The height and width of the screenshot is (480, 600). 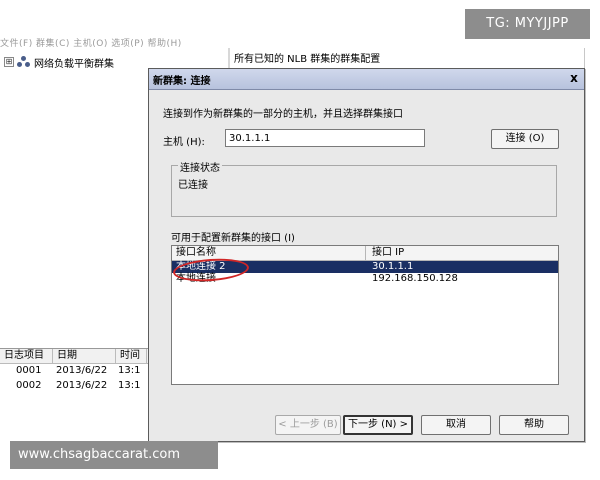 What do you see at coordinates (366, 79) in the screenshot?
I see `dialog-titlebar: 新群集: 连接 x` at bounding box center [366, 79].